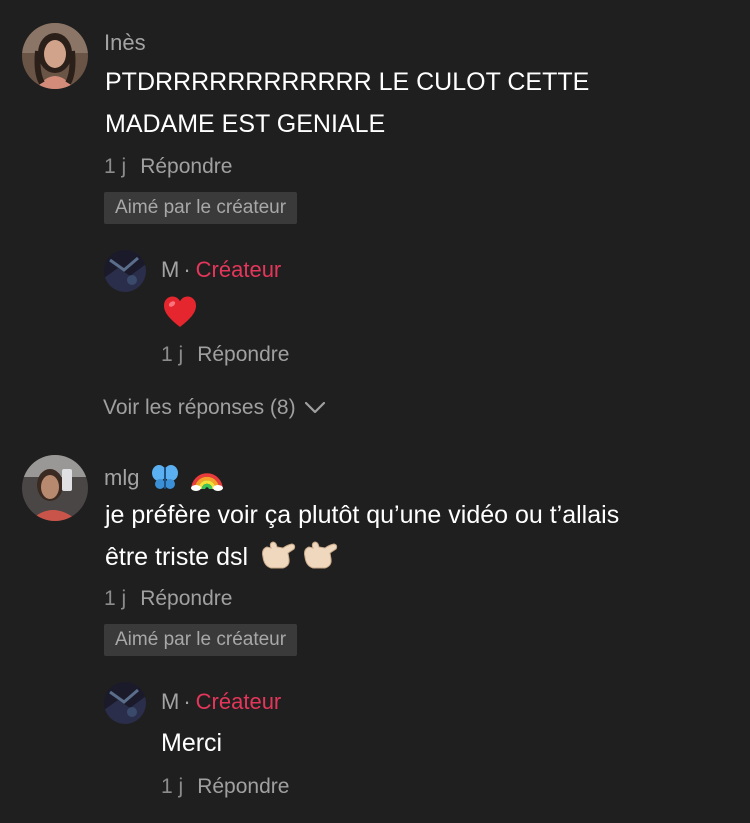  Describe the element at coordinates (245, 124) in the screenshot. I see `comment-text-line: MADAME EST GENIALE` at that location.